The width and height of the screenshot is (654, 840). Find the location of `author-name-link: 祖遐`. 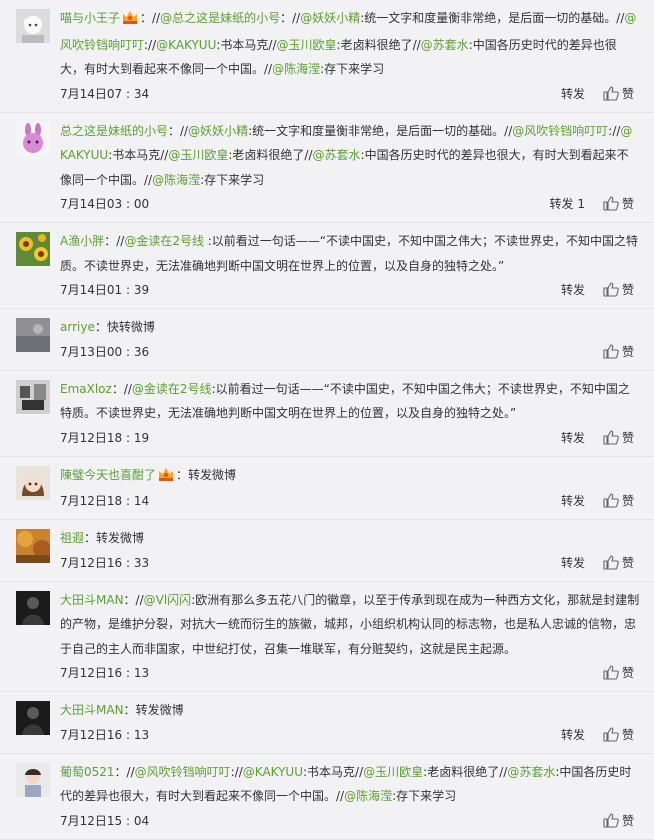

author-name-link: 祖遐 is located at coordinates (72, 538).